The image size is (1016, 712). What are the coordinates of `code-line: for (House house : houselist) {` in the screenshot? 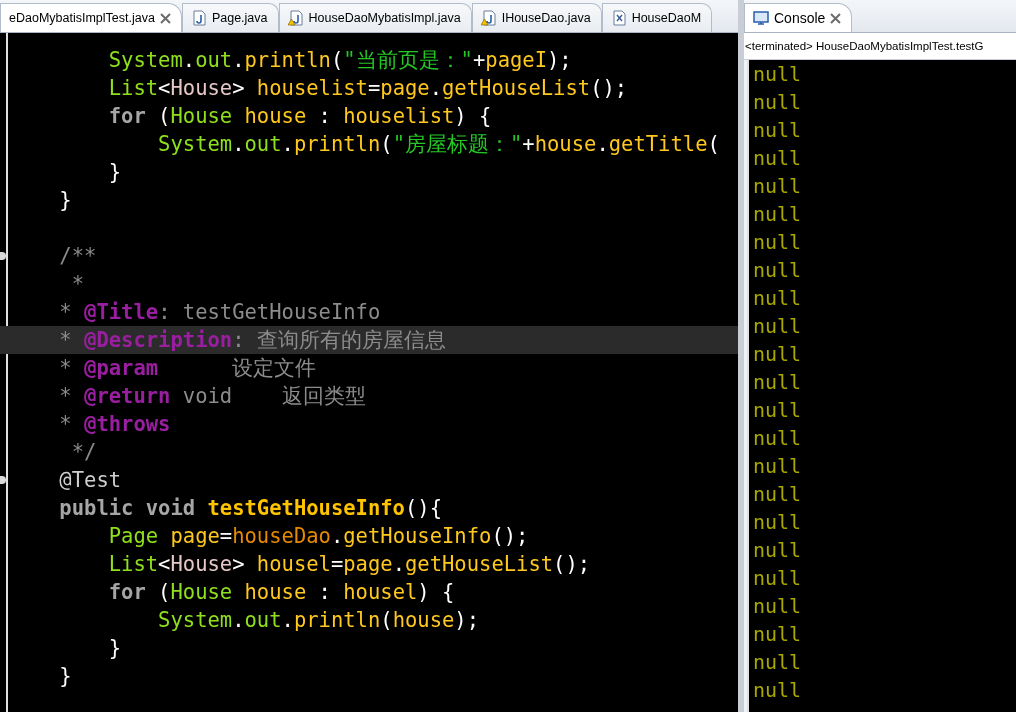 It's located at (300, 116).